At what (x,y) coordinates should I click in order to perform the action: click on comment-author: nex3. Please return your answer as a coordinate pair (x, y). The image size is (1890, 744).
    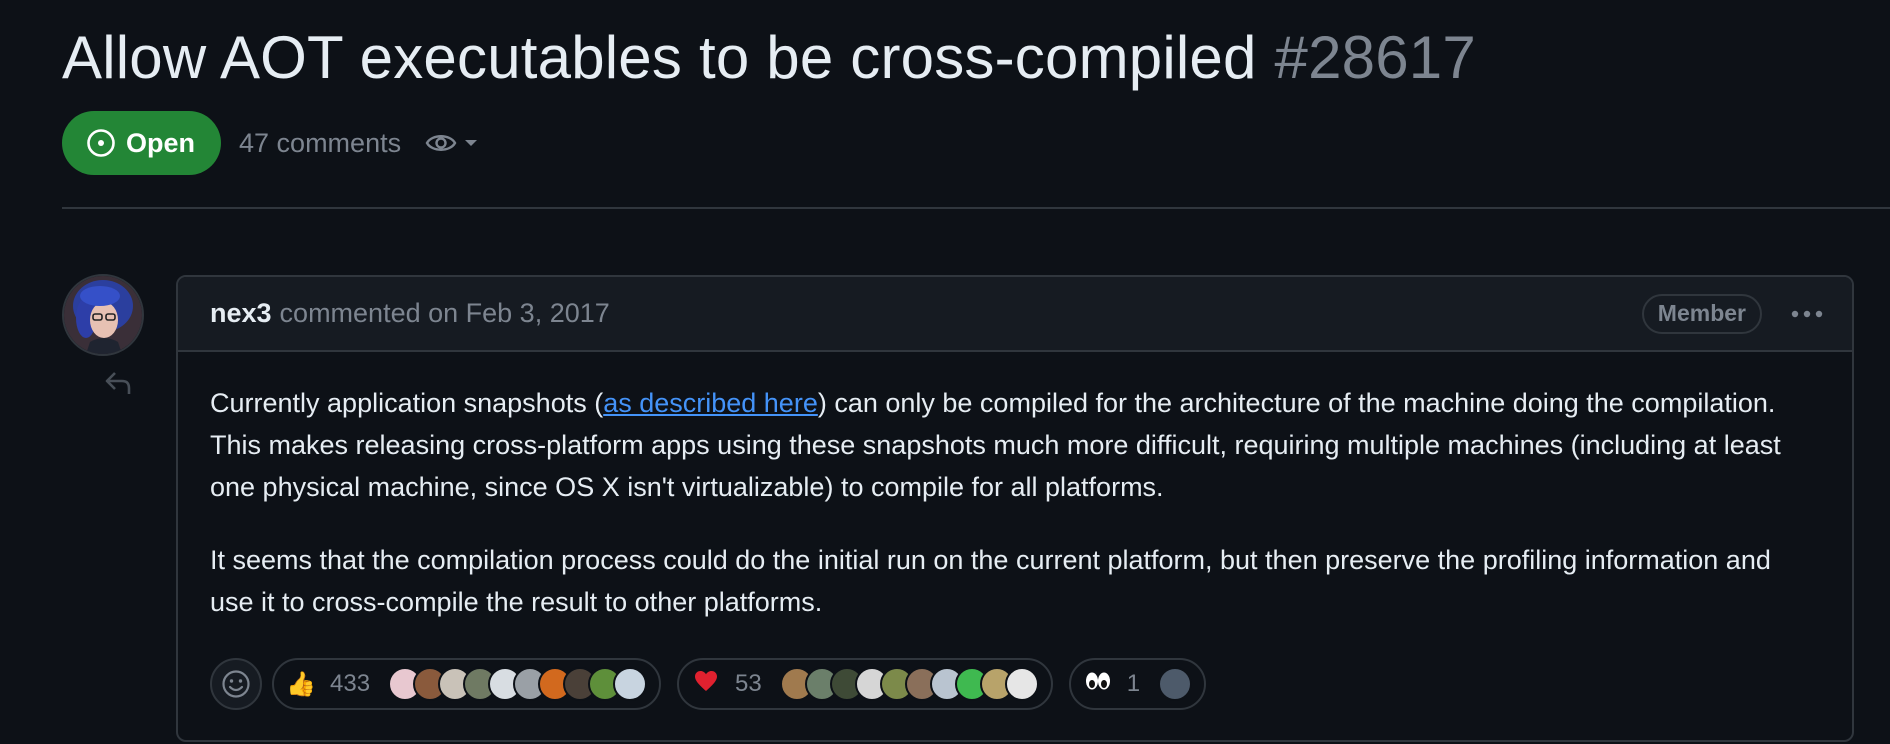
    Looking at the image, I should click on (241, 313).